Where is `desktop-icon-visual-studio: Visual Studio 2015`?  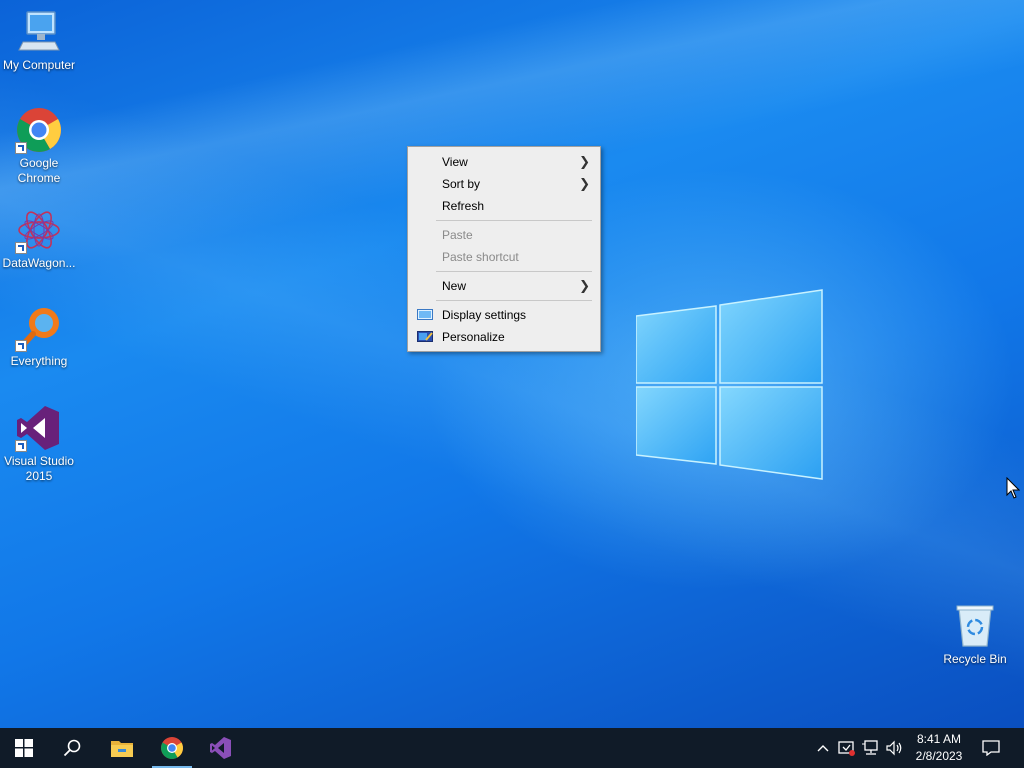 desktop-icon-visual-studio: Visual Studio 2015 is located at coordinates (39, 444).